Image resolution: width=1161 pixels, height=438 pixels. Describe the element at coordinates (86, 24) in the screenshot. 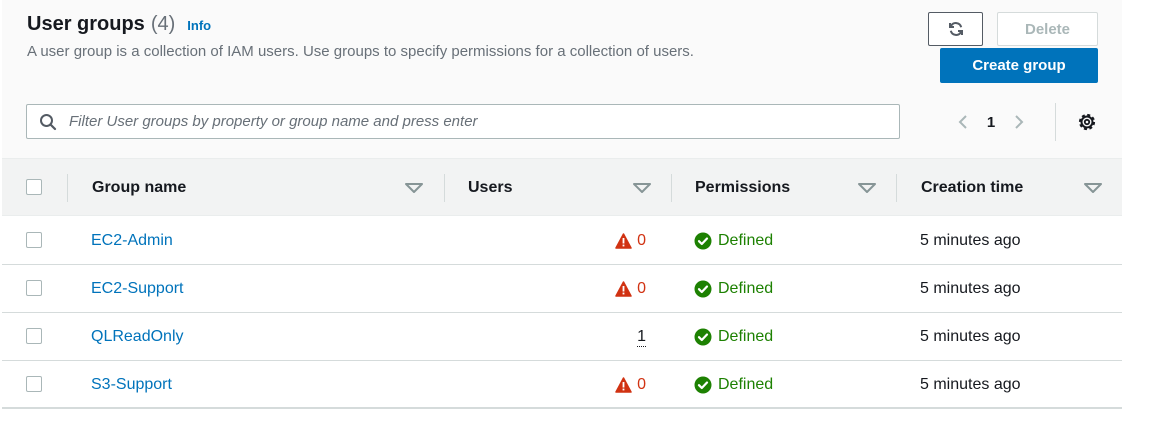

I see `page-title: User groups` at that location.